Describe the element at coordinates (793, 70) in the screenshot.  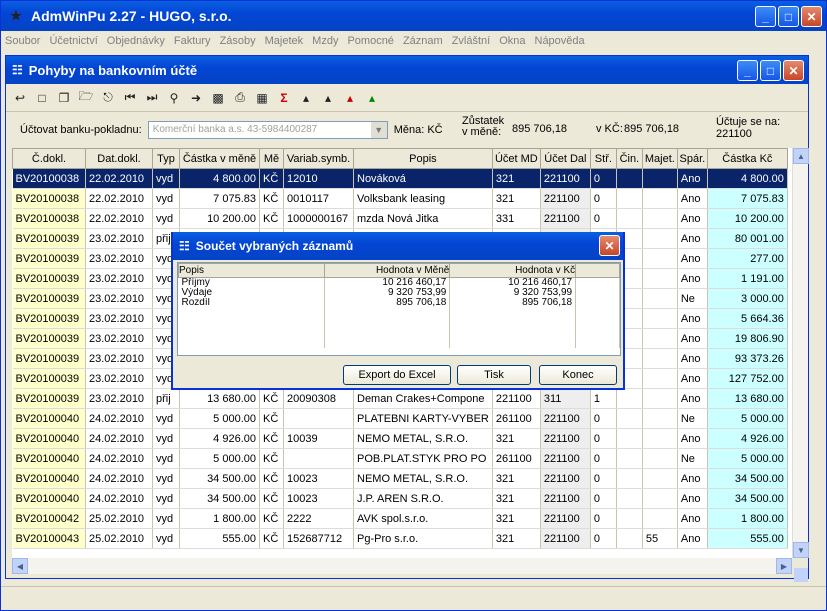
I see `child-close-button: ✕` at that location.